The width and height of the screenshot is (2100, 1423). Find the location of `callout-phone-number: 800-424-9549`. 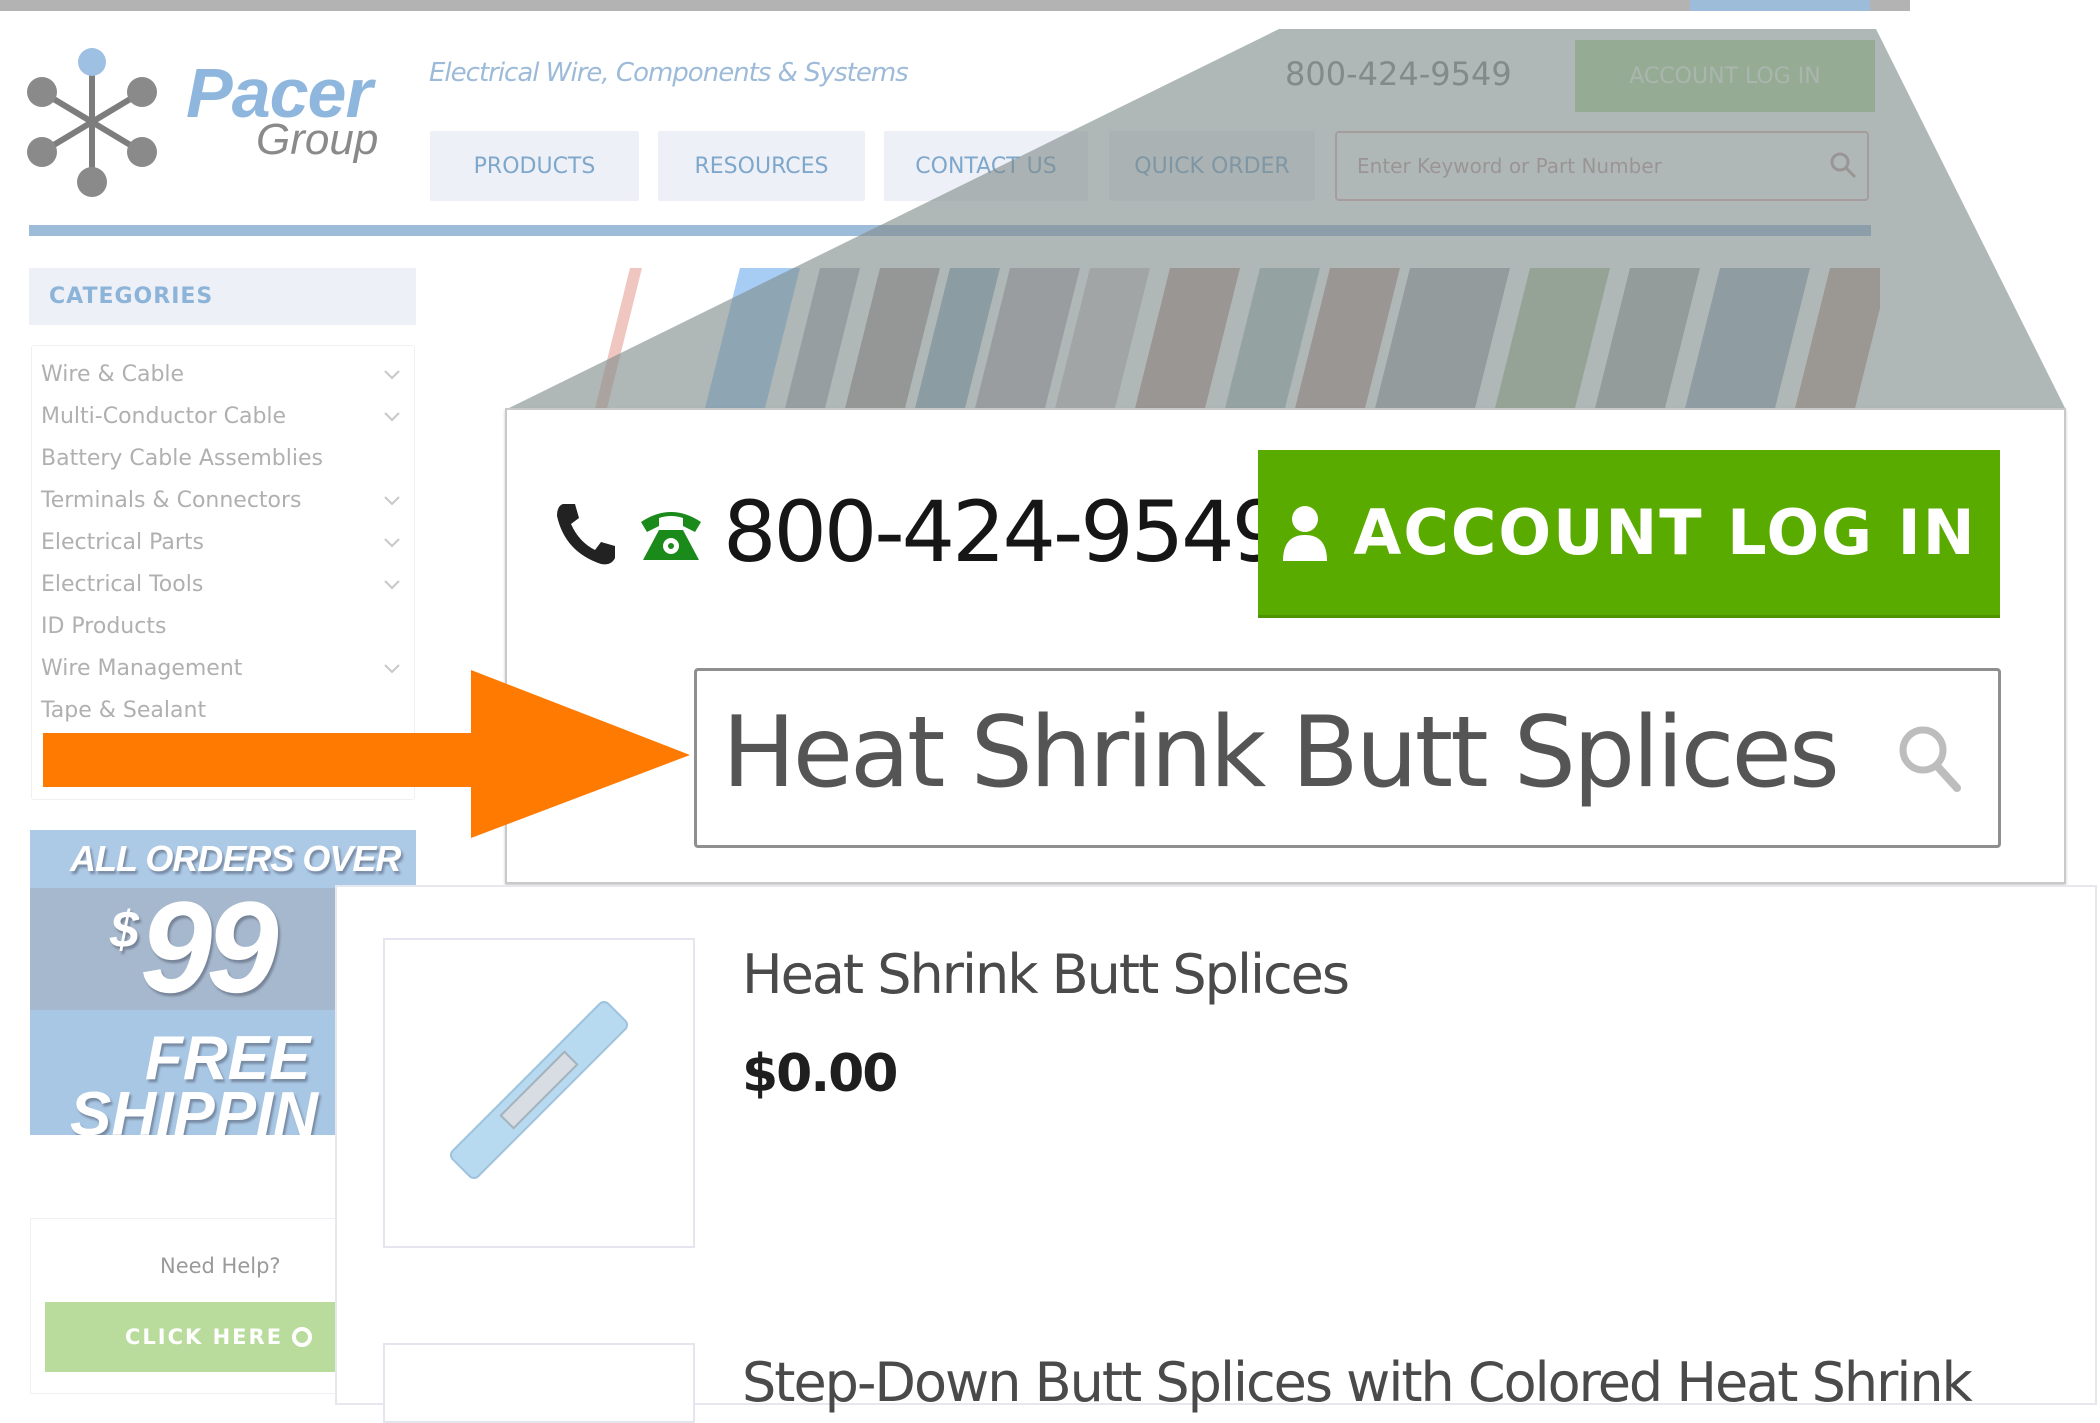

callout-phone-number: 800-424-9549 is located at coordinates (1004, 532).